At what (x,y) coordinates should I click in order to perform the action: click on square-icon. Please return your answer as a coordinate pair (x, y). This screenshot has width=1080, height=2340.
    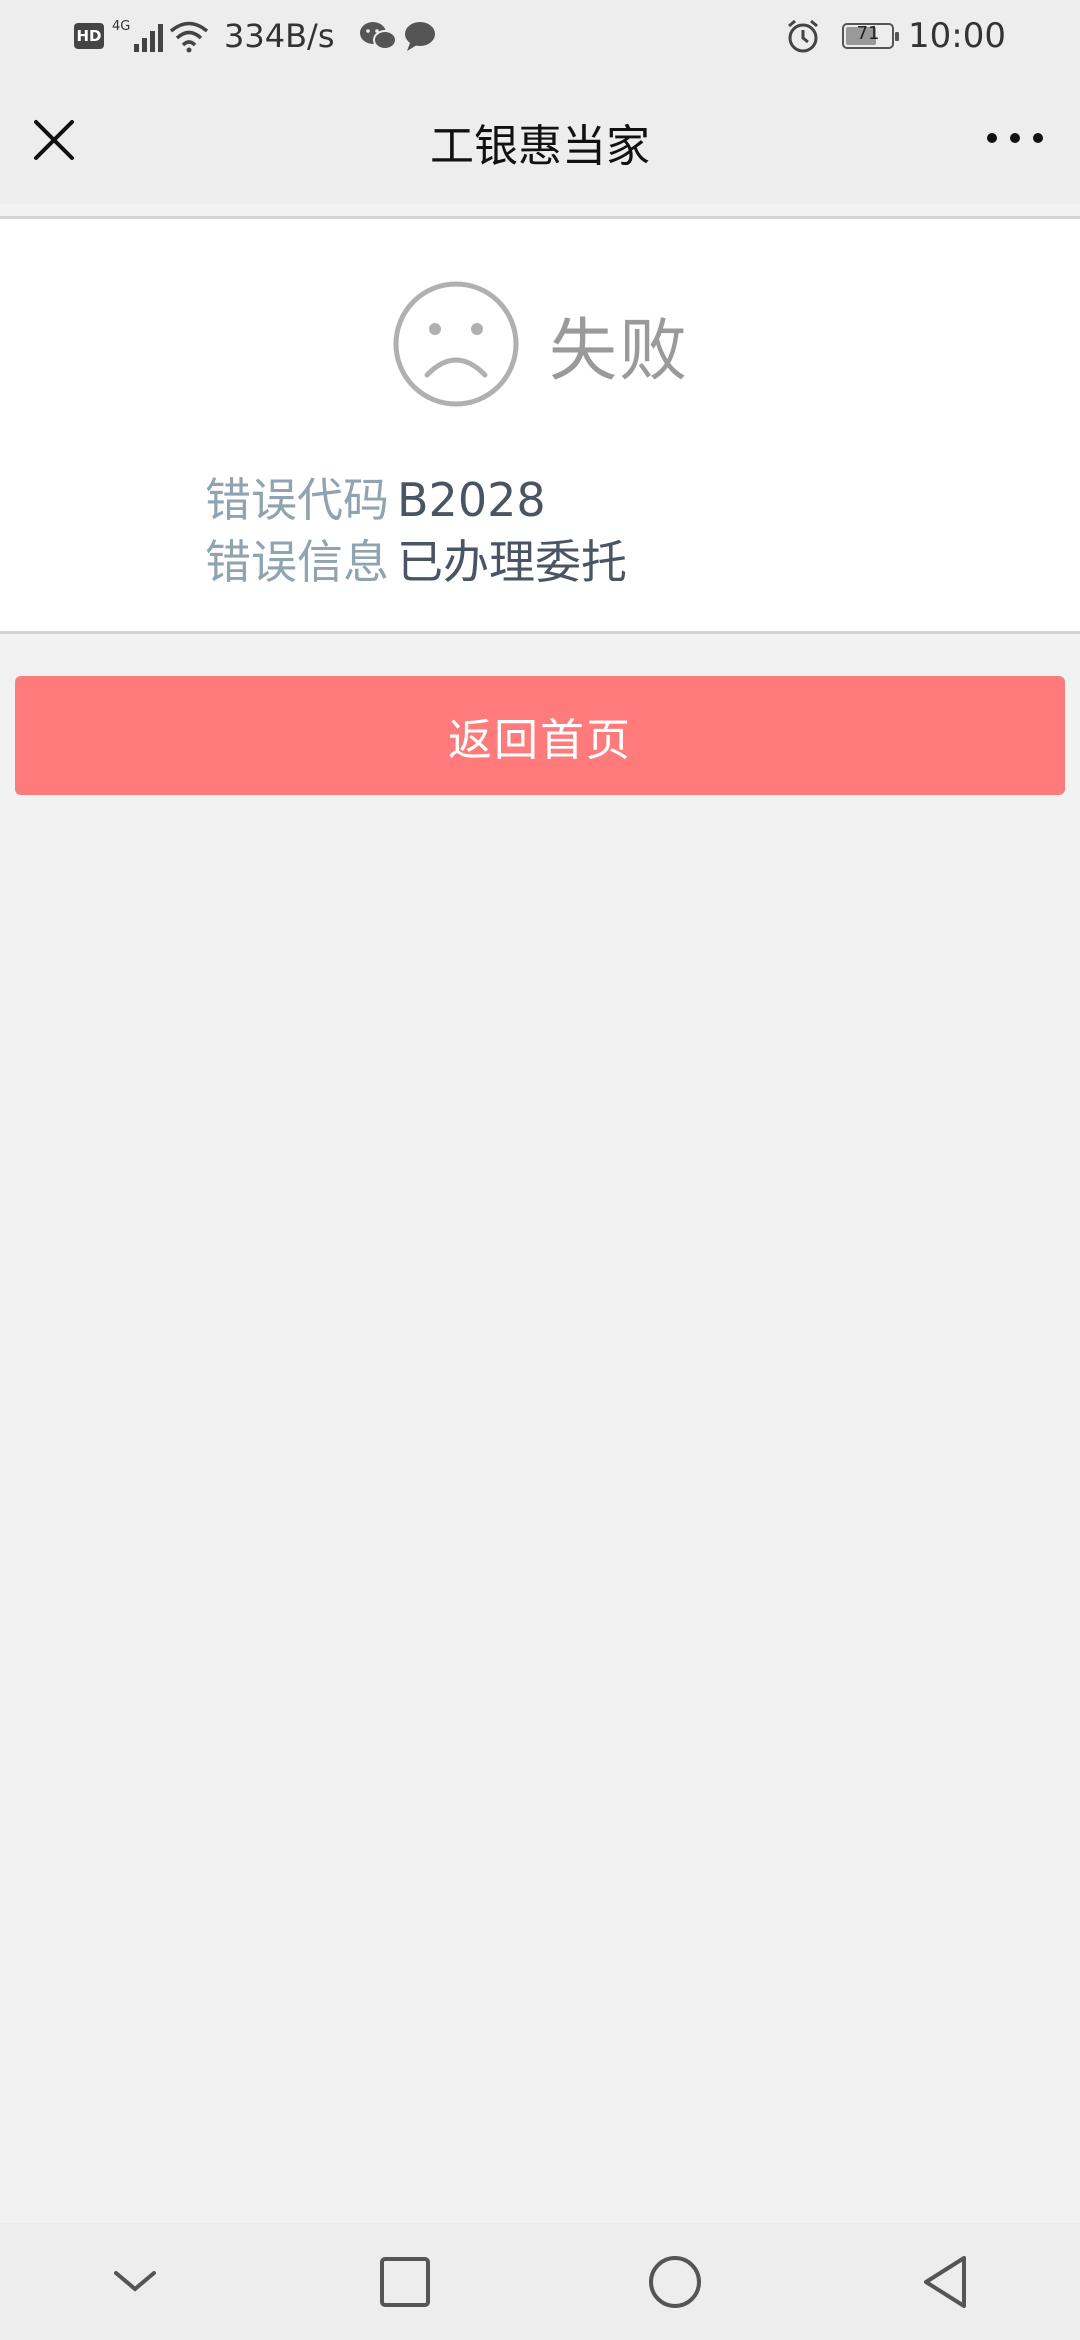
    Looking at the image, I should click on (405, 2281).